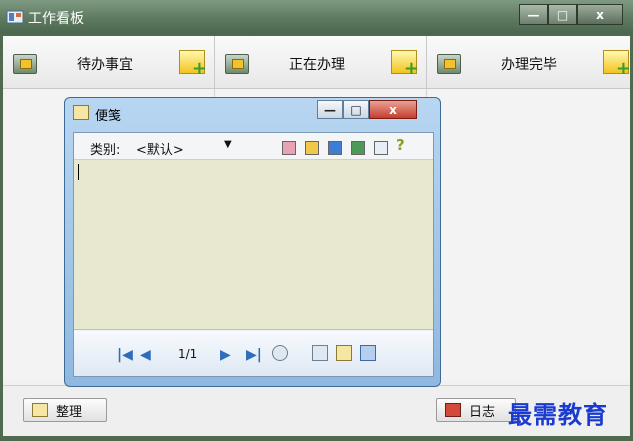 The width and height of the screenshot is (633, 441). Describe the element at coordinates (228, 144) in the screenshot. I see `category-dropdown-icon: ▼` at that location.